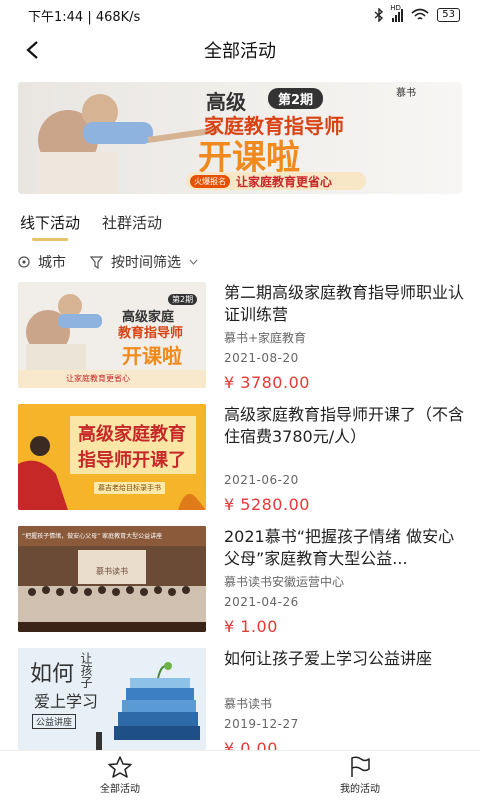  Describe the element at coordinates (132, 460) in the screenshot. I see `poster-line2: 指导师开课了` at that location.